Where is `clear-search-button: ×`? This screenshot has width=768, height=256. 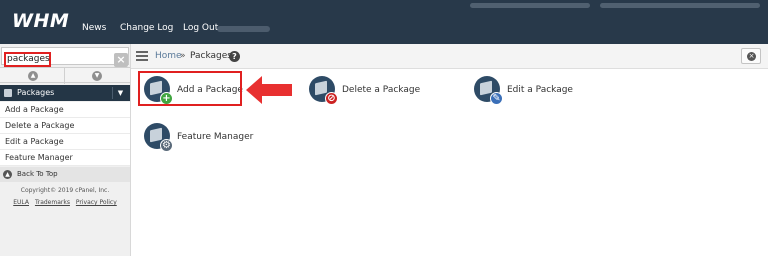
clear-search-button: × is located at coordinates (121, 60).